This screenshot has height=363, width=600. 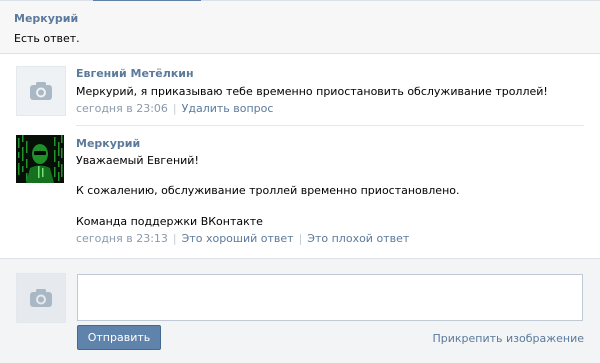 I want to click on comment-author: Евгений Метёлкин, so click(x=135, y=73).